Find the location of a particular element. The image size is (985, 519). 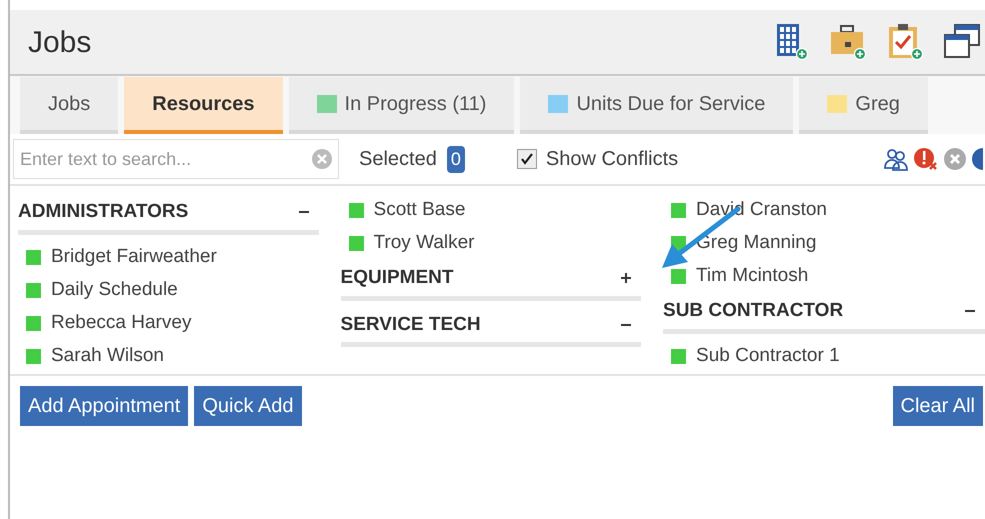

resource-name: Troy Walker is located at coordinates (424, 243).